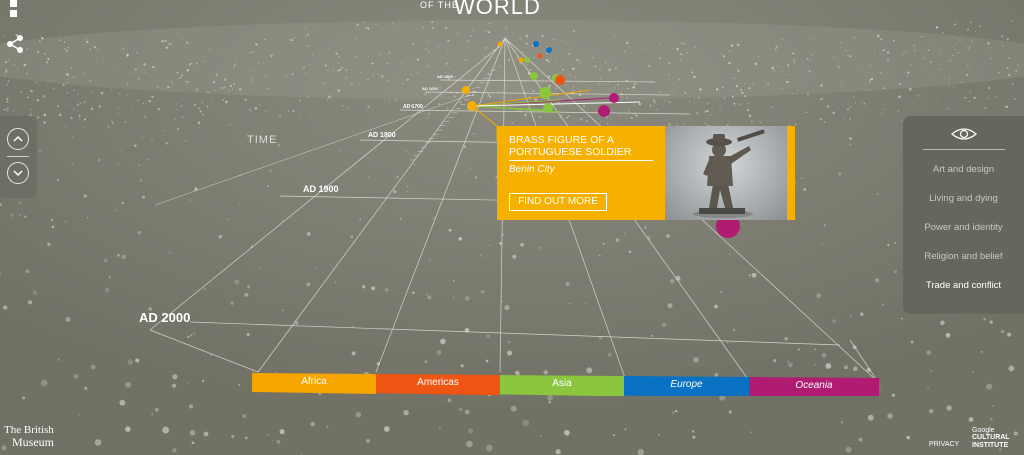 The image size is (1024, 455). What do you see at coordinates (814, 385) in the screenshot?
I see `region-label: Oceania` at bounding box center [814, 385].